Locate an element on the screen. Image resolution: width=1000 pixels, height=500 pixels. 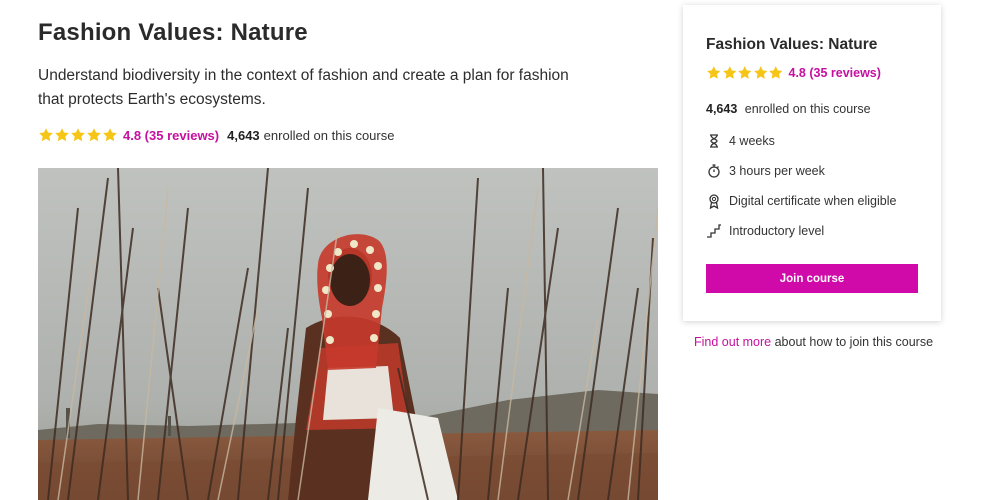
stopwatch-icon is located at coordinates (714, 171).